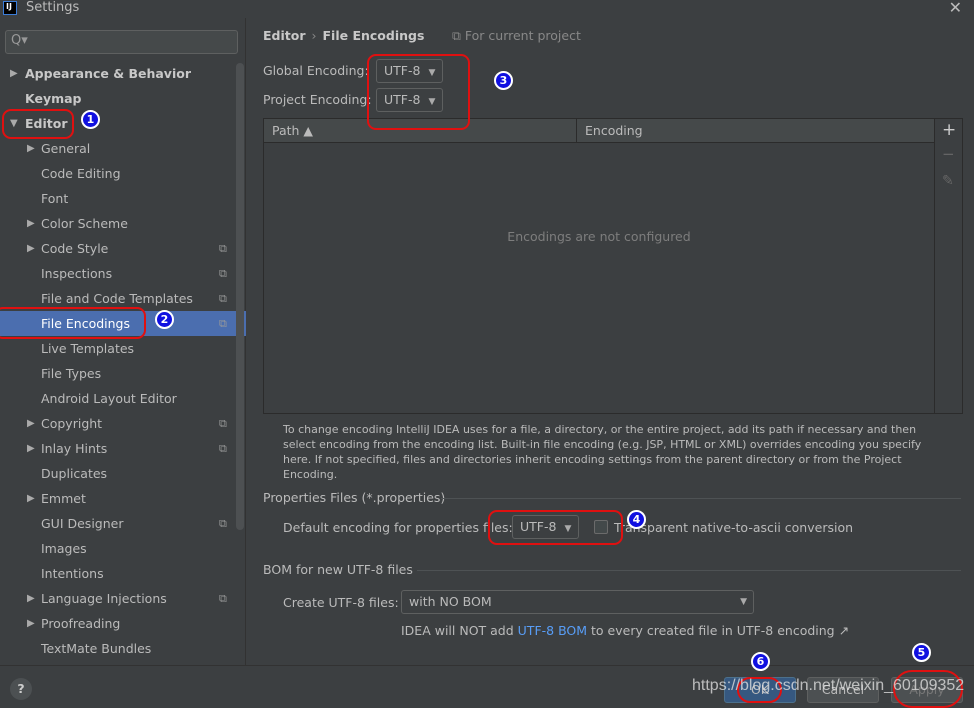 The image size is (974, 708). I want to click on sidebar-item-label: Font, so click(55, 198).